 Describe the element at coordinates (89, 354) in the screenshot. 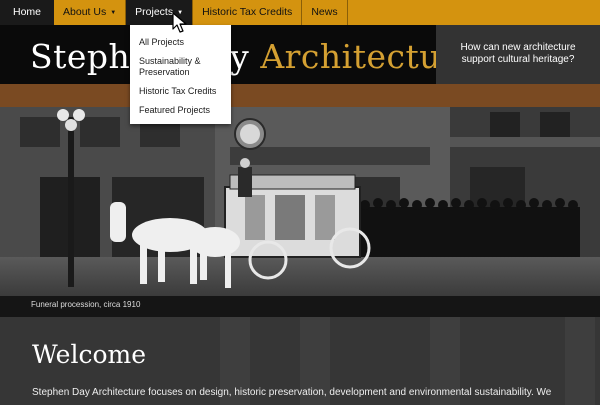

I see `welcome-title: Welcome` at that location.